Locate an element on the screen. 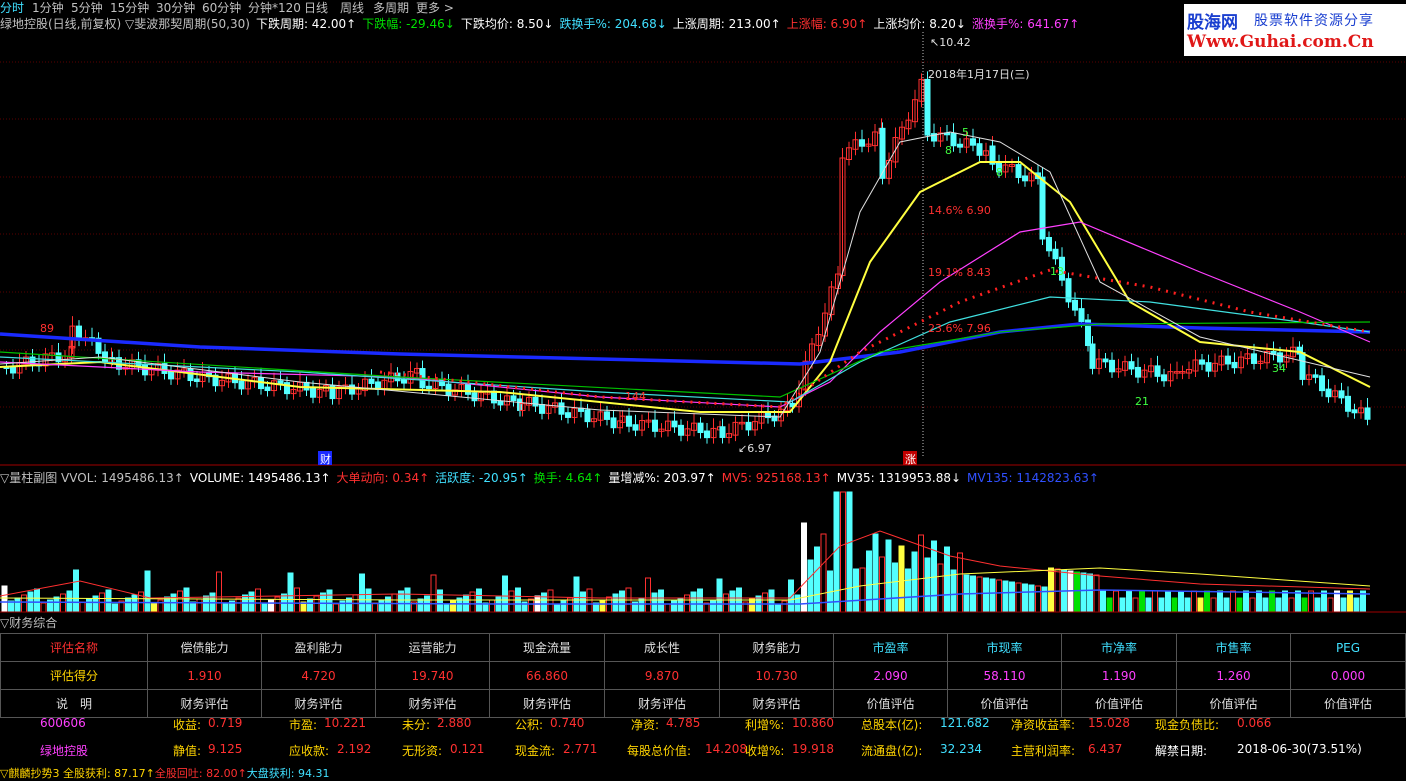 This screenshot has height=781, width=1406. info-item: 2018-06-30(73.51%) is located at coordinates (1299, 749).